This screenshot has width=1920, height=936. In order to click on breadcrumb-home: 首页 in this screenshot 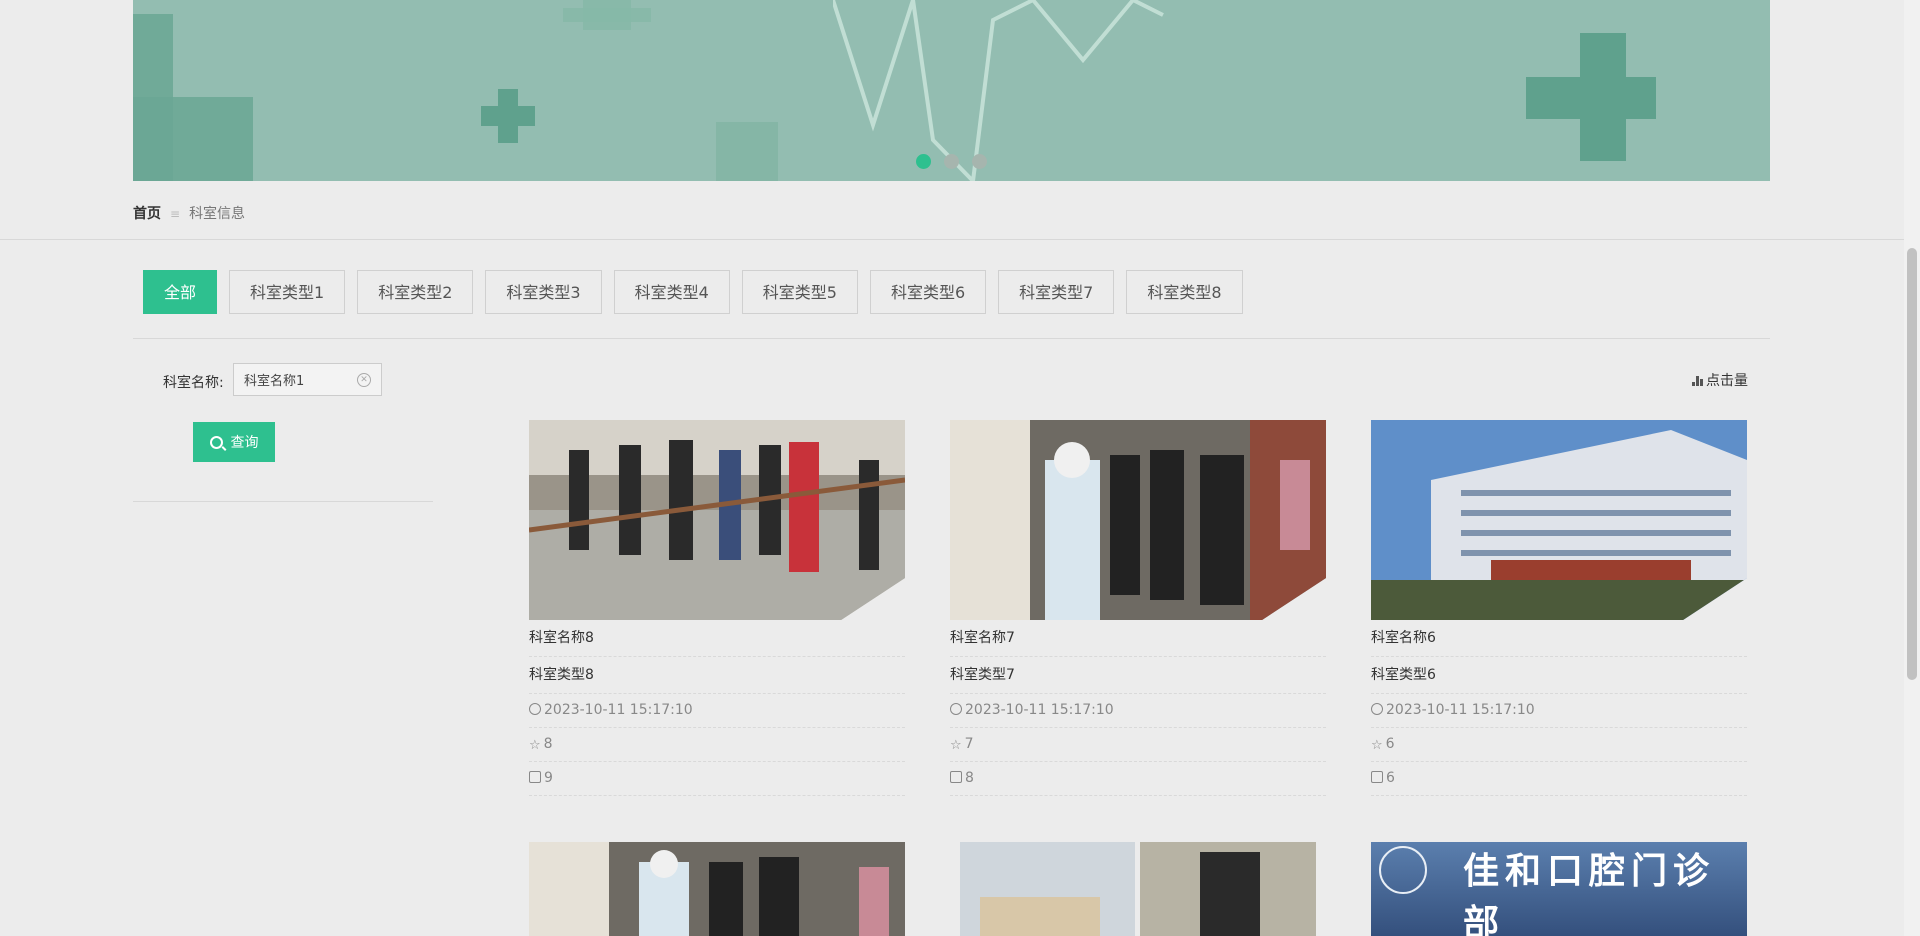, I will do `click(147, 214)`.